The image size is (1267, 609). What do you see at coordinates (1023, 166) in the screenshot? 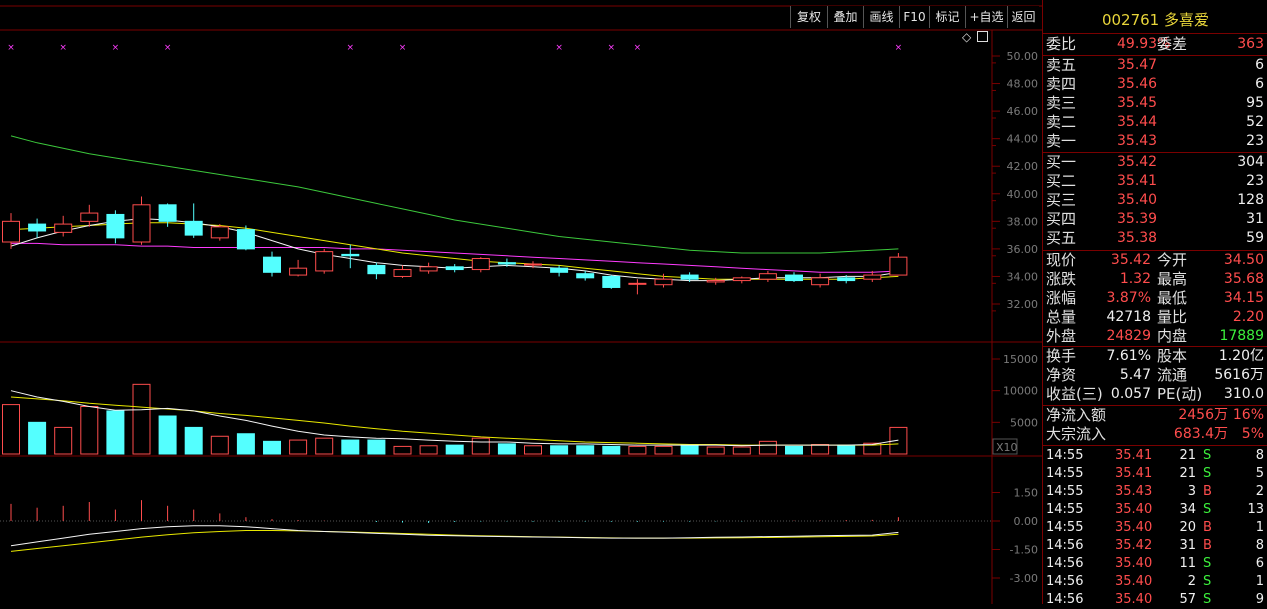
I see `price-tick-label: 42.00` at bounding box center [1023, 166].